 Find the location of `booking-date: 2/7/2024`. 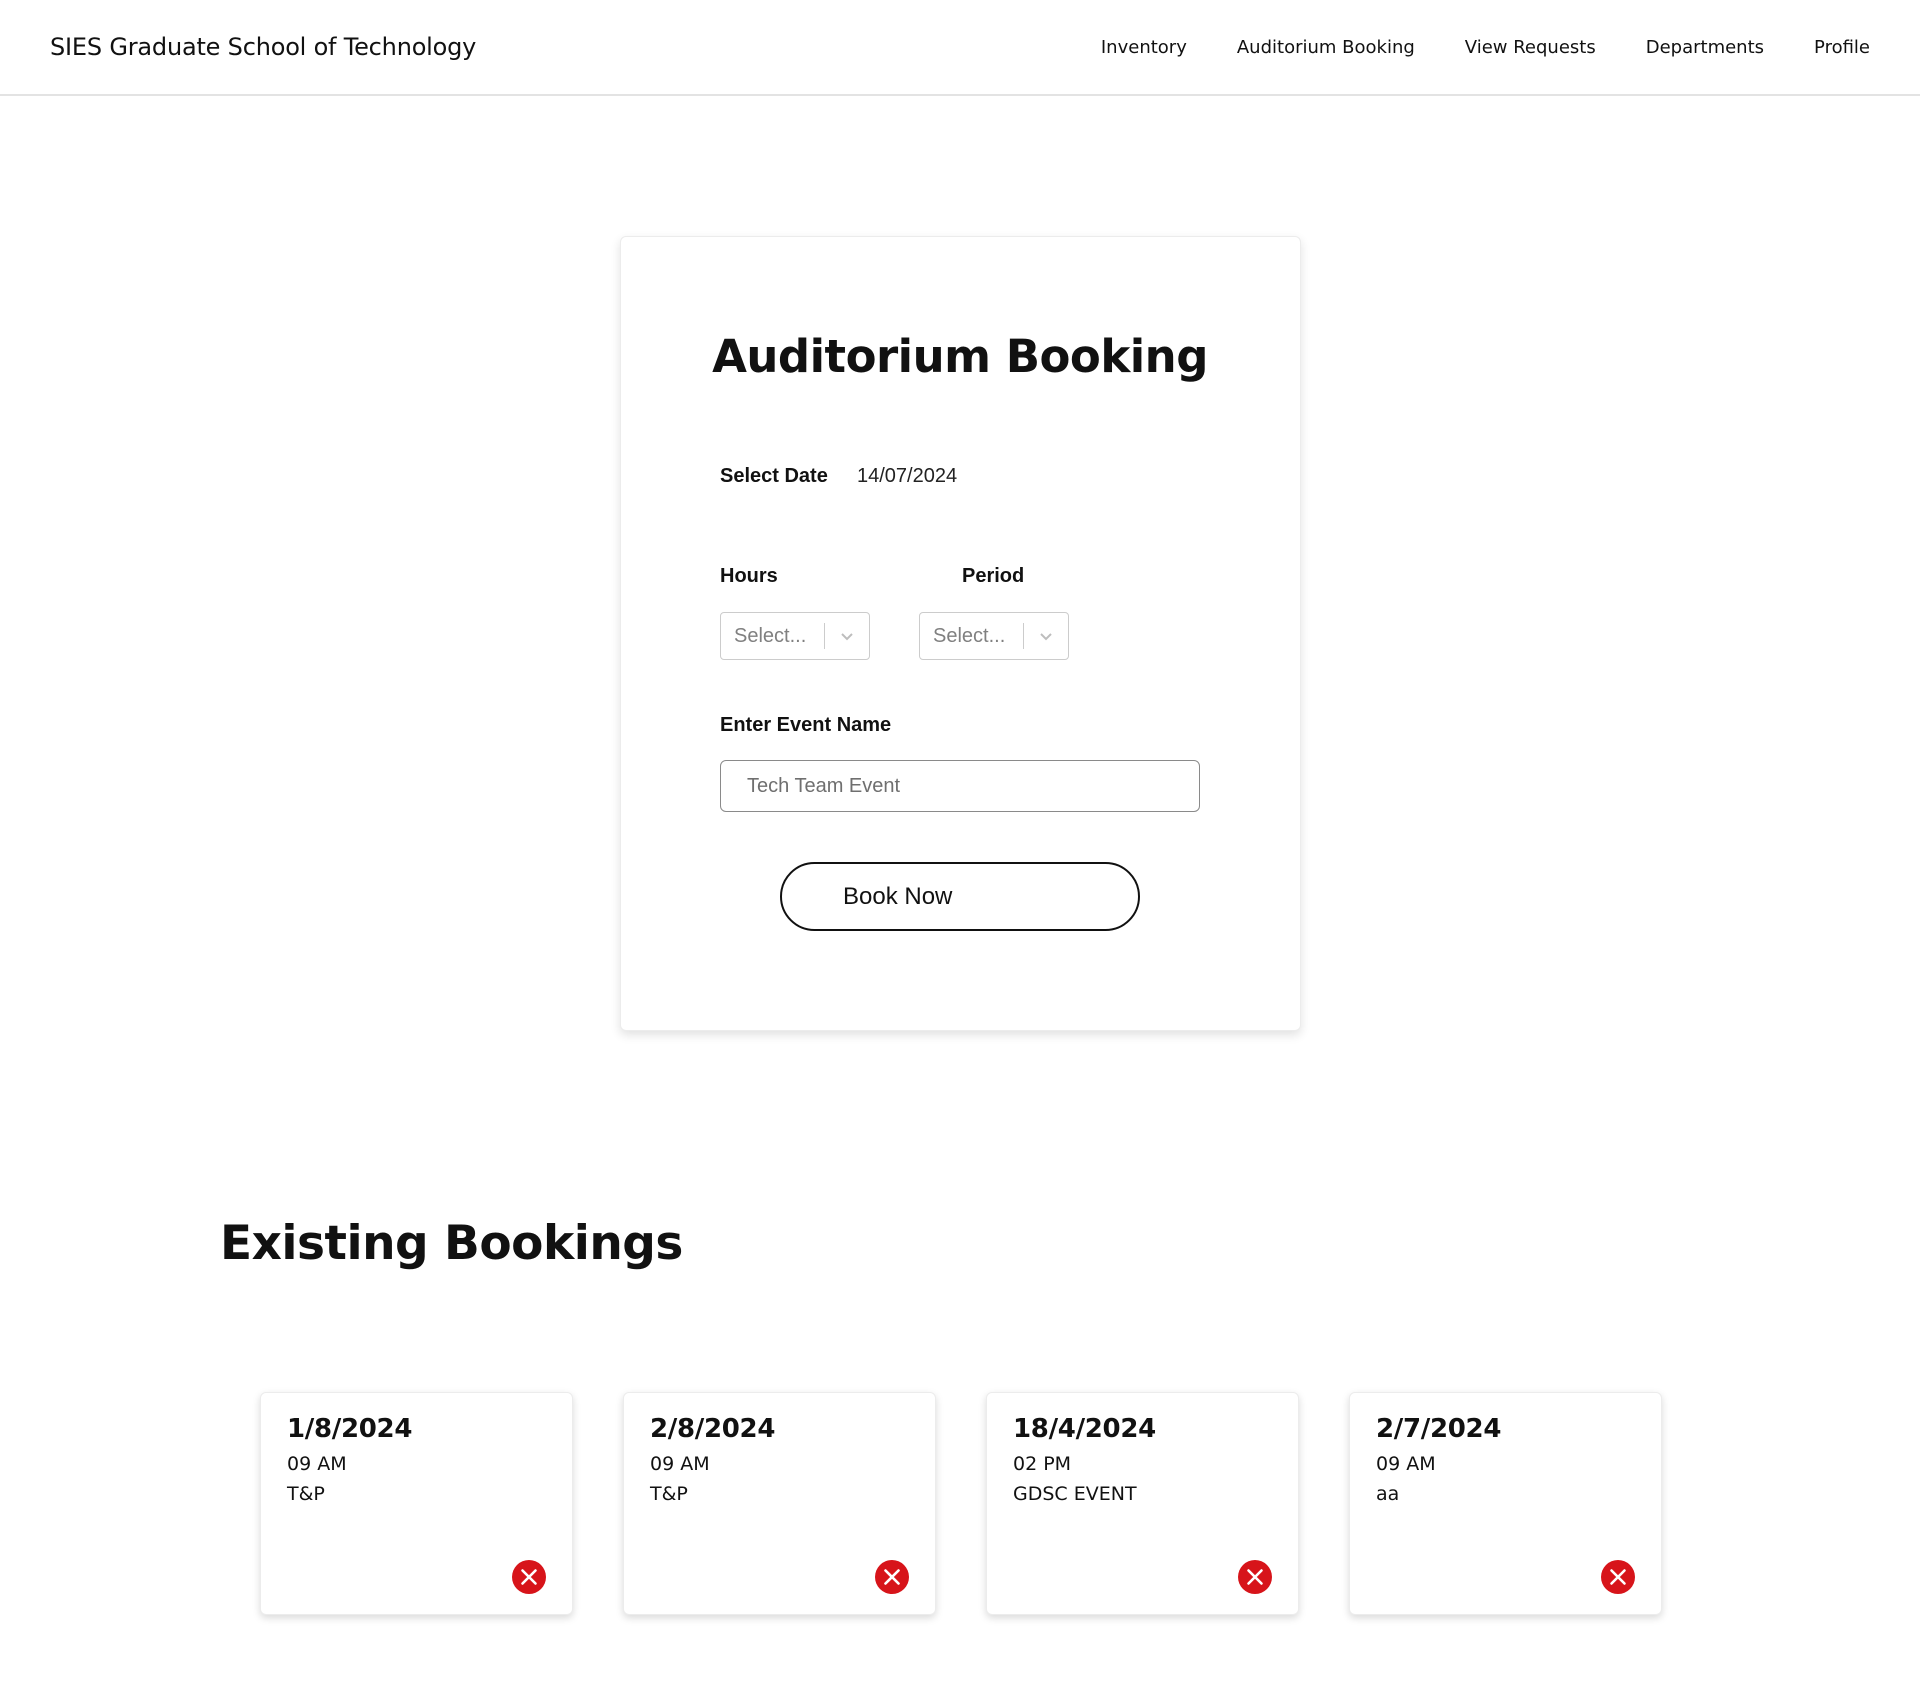

booking-date: 2/7/2024 is located at coordinates (1439, 1429).